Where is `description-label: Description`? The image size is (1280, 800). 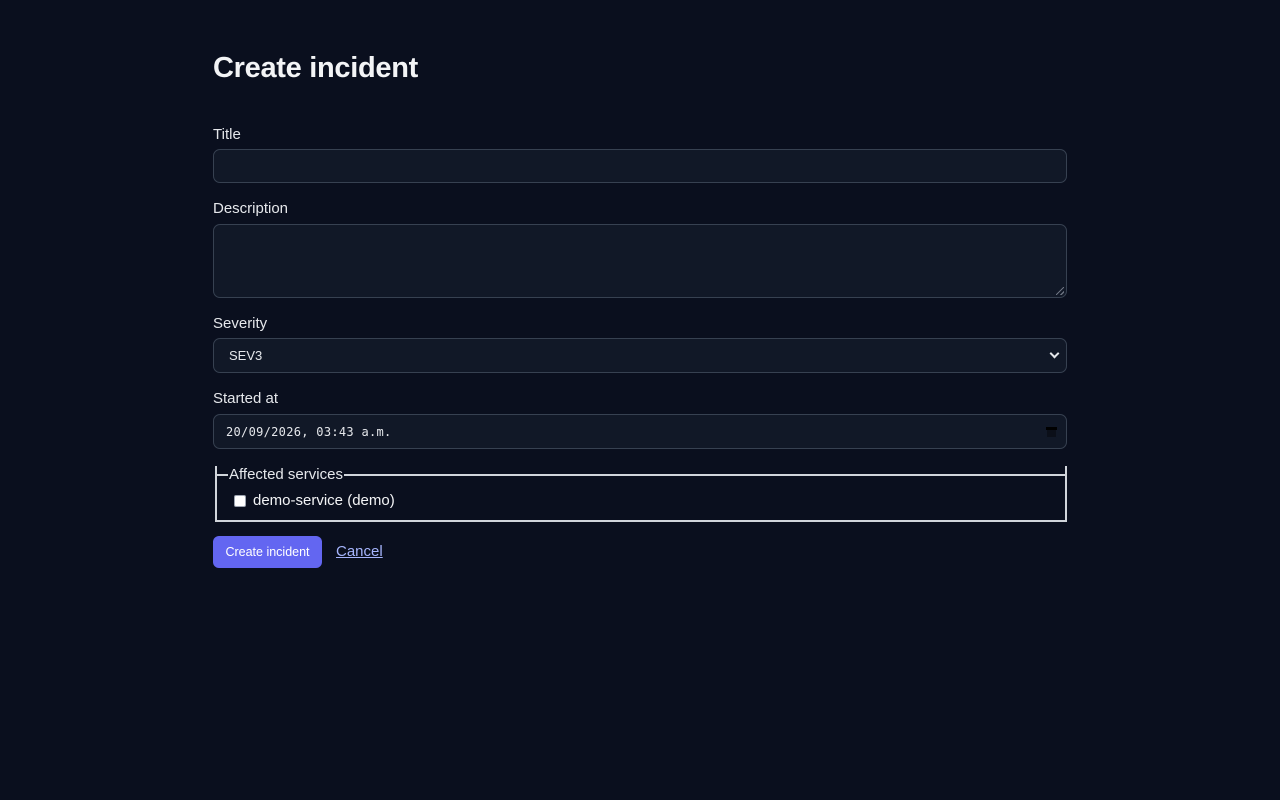
description-label: Description is located at coordinates (251, 208).